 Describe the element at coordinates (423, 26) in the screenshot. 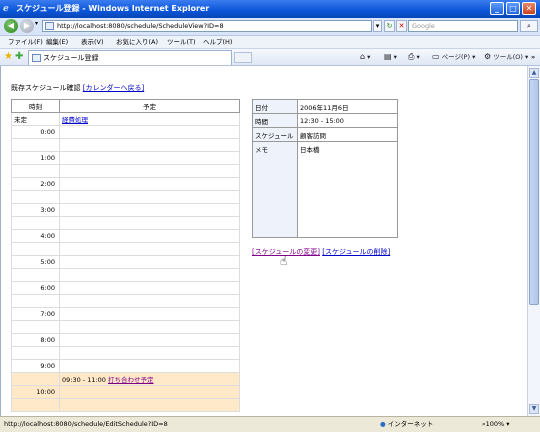

I see `search-placeholder: Google` at that location.